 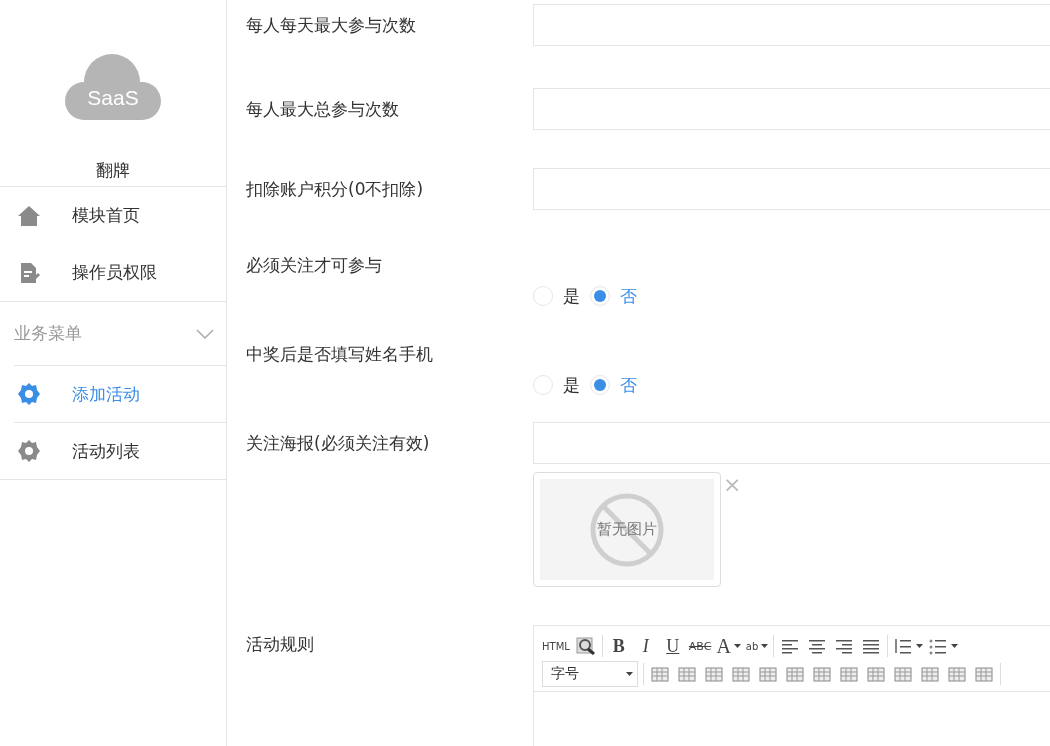 What do you see at coordinates (331, 25) in the screenshot?
I see `field-label: 每人每天最大参与次数` at bounding box center [331, 25].